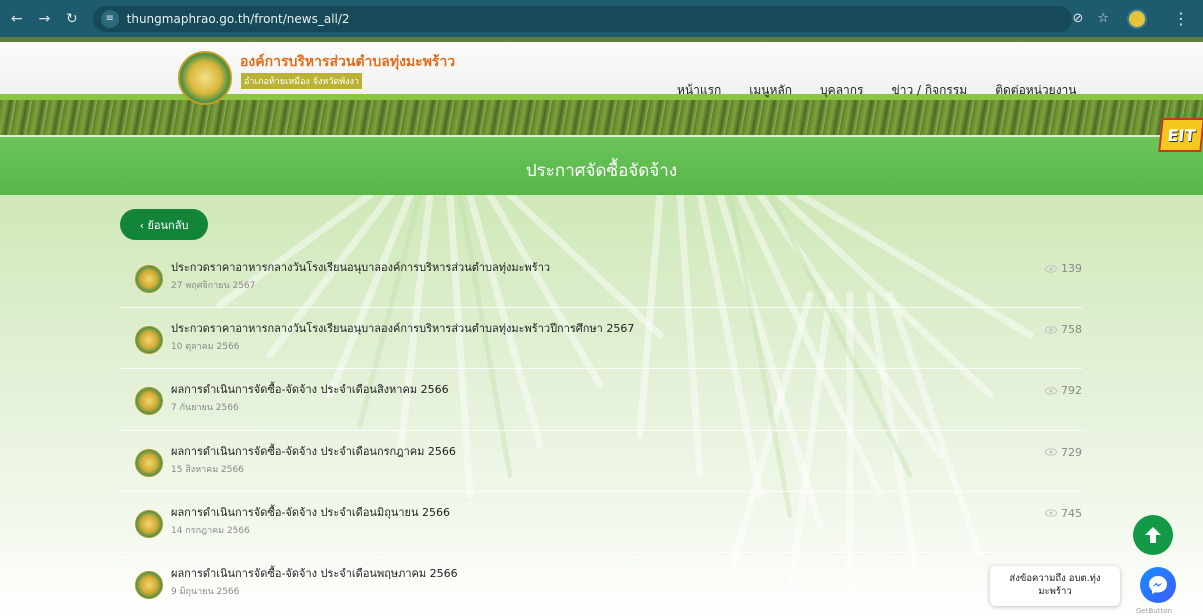 The width and height of the screenshot is (1203, 616). I want to click on view-count: 758, so click(1071, 330).